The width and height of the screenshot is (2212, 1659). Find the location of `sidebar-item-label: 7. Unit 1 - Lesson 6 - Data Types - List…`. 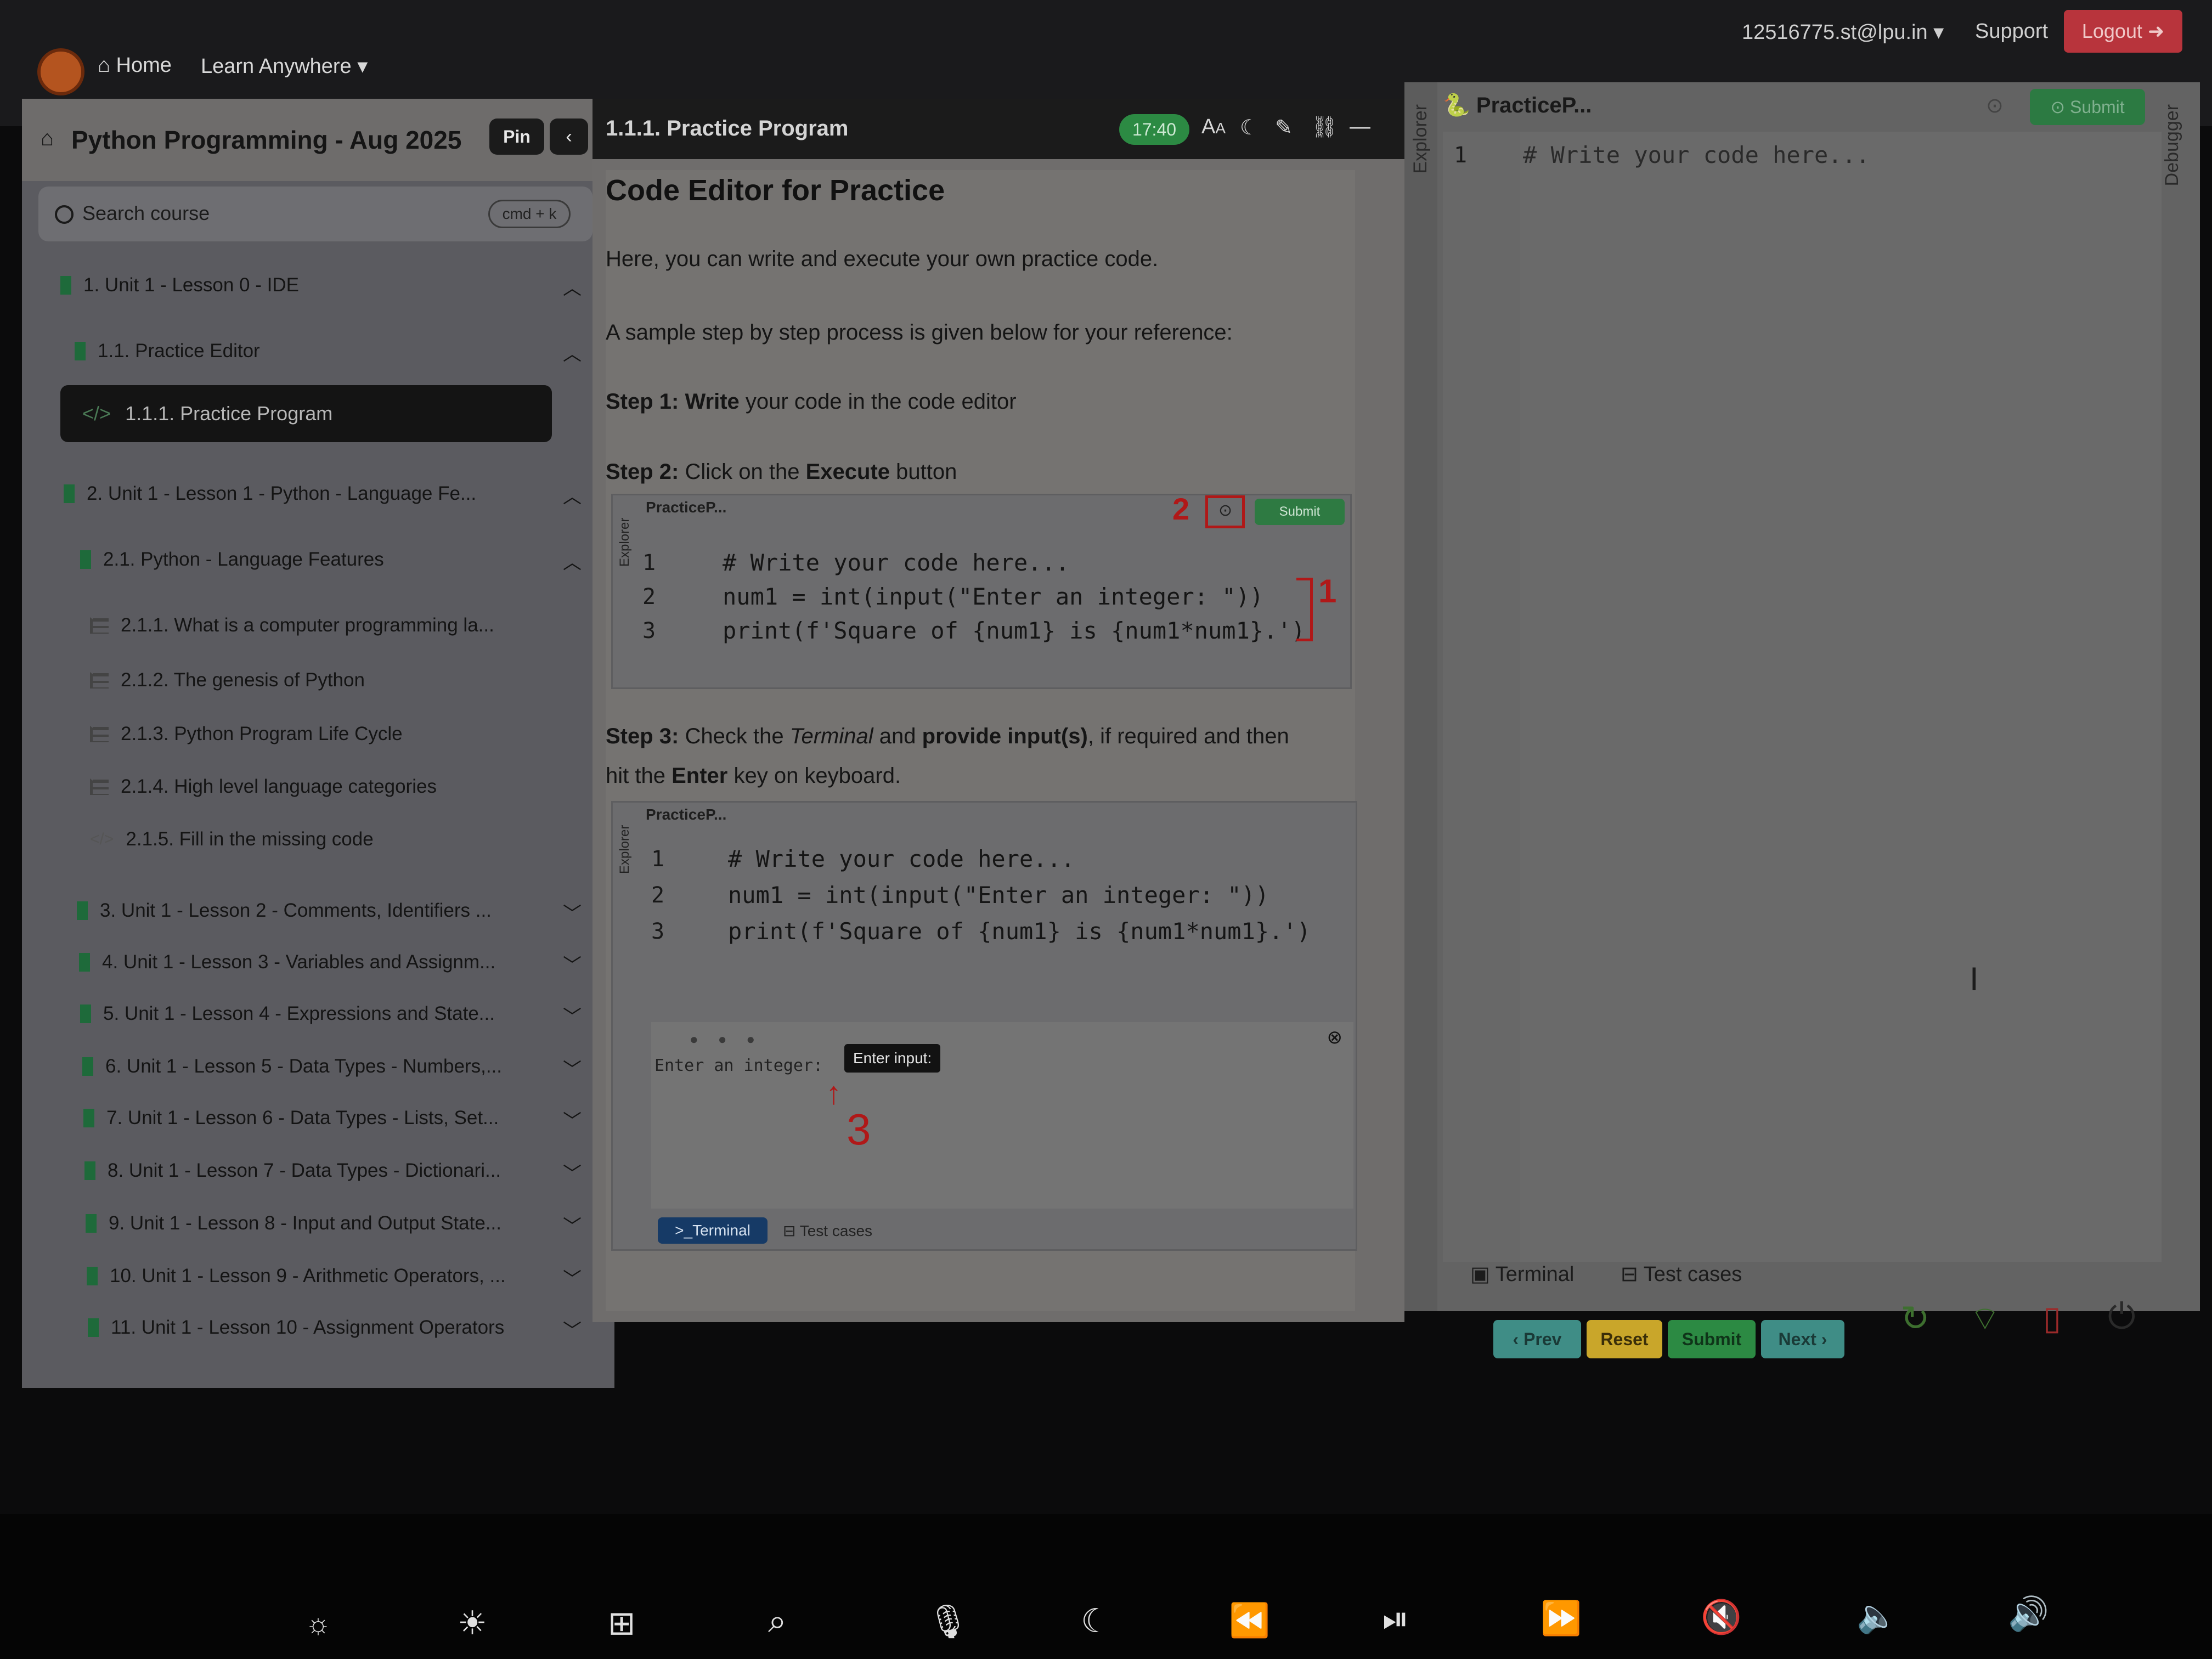

sidebar-item-label: 7. Unit 1 - Lesson 6 - Data Types - List… is located at coordinates (302, 1117).